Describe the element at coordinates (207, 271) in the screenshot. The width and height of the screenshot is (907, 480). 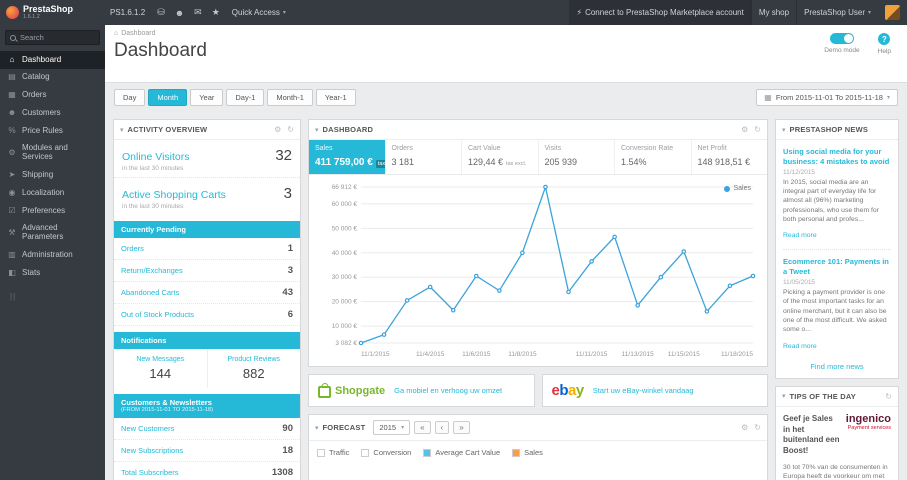
I see `pending-row-returns: Return/Exchanges 3` at that location.